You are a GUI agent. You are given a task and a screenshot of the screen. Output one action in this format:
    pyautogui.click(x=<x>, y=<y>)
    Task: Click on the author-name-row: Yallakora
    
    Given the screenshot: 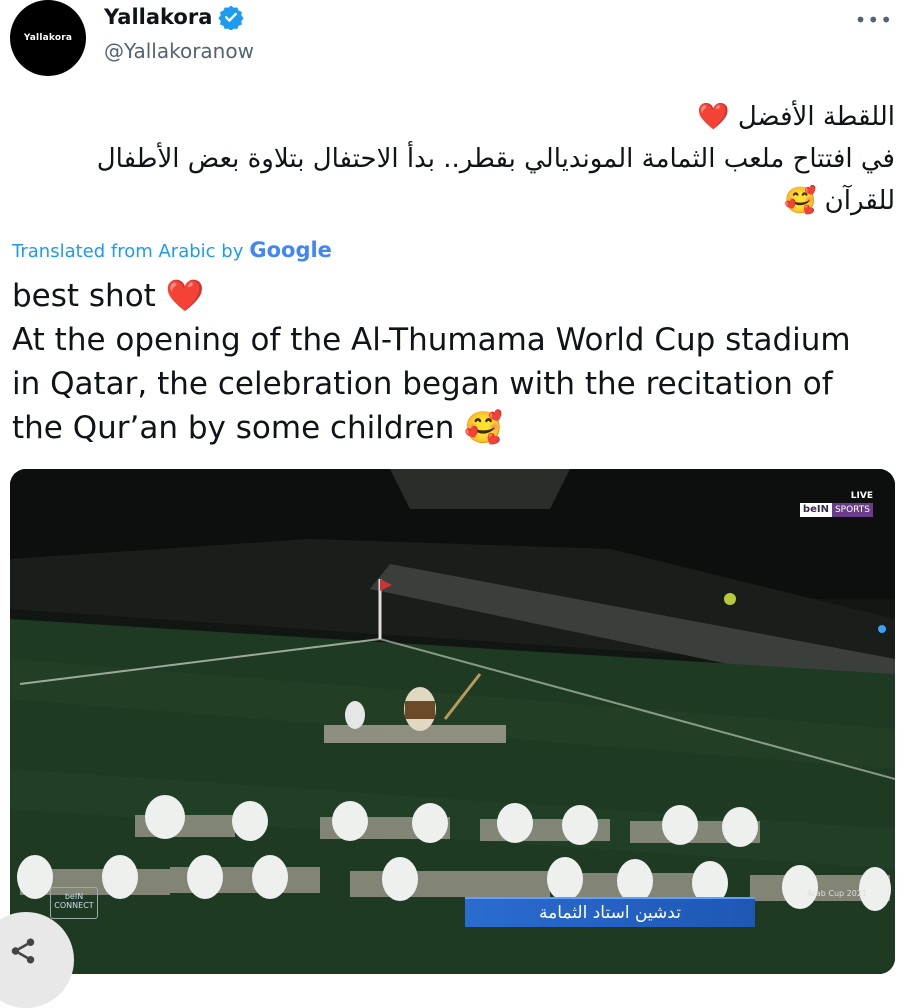 What is the action you would take?
    pyautogui.click(x=174, y=17)
    